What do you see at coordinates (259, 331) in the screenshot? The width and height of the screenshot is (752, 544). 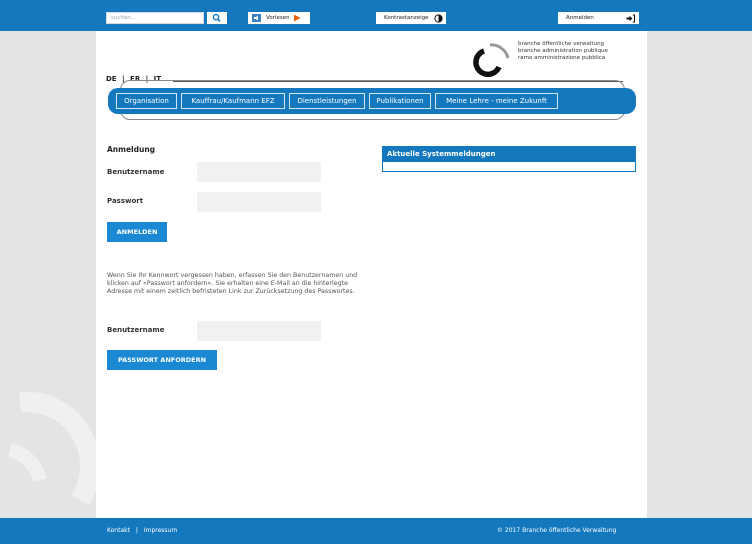 I see `reset-username-input` at bounding box center [259, 331].